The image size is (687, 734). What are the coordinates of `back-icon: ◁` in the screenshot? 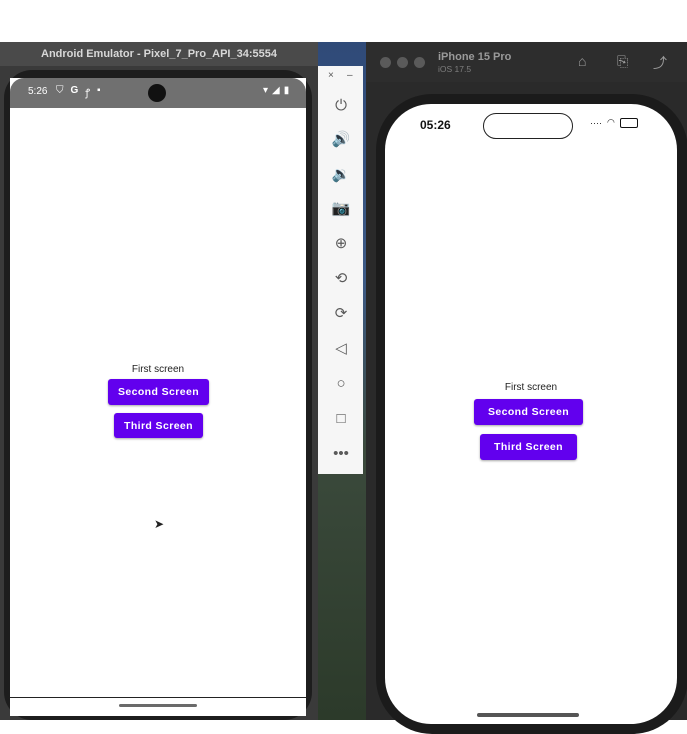 It's located at (341, 348).